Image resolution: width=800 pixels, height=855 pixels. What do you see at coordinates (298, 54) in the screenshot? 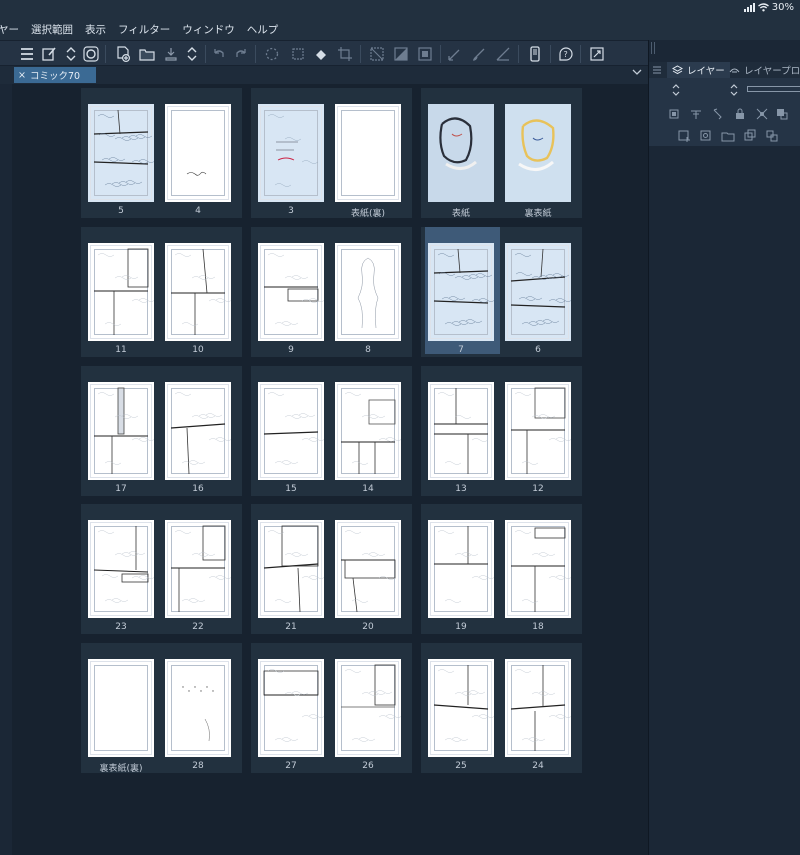
I see `clear-icon` at bounding box center [298, 54].